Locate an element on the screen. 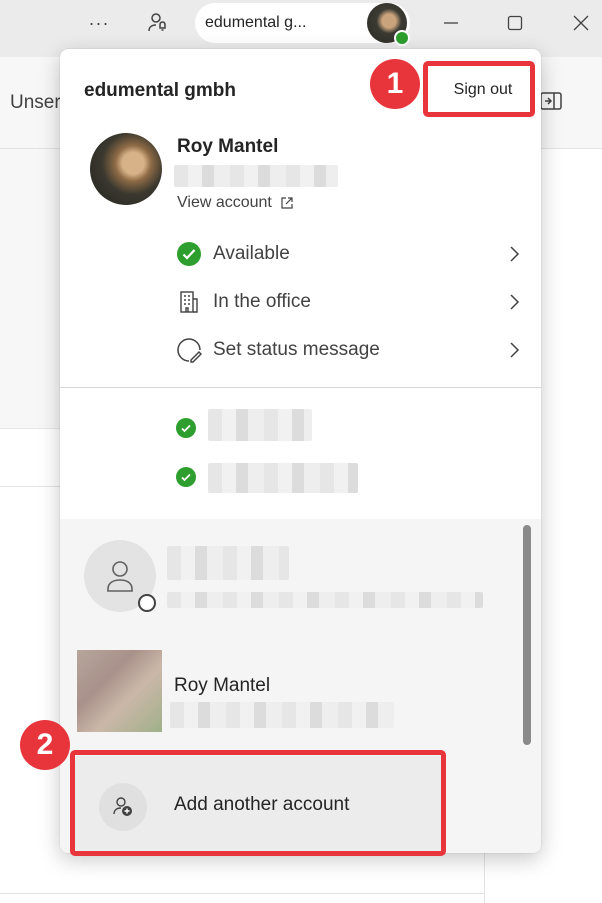  edit-status-icon is located at coordinates (189, 350).